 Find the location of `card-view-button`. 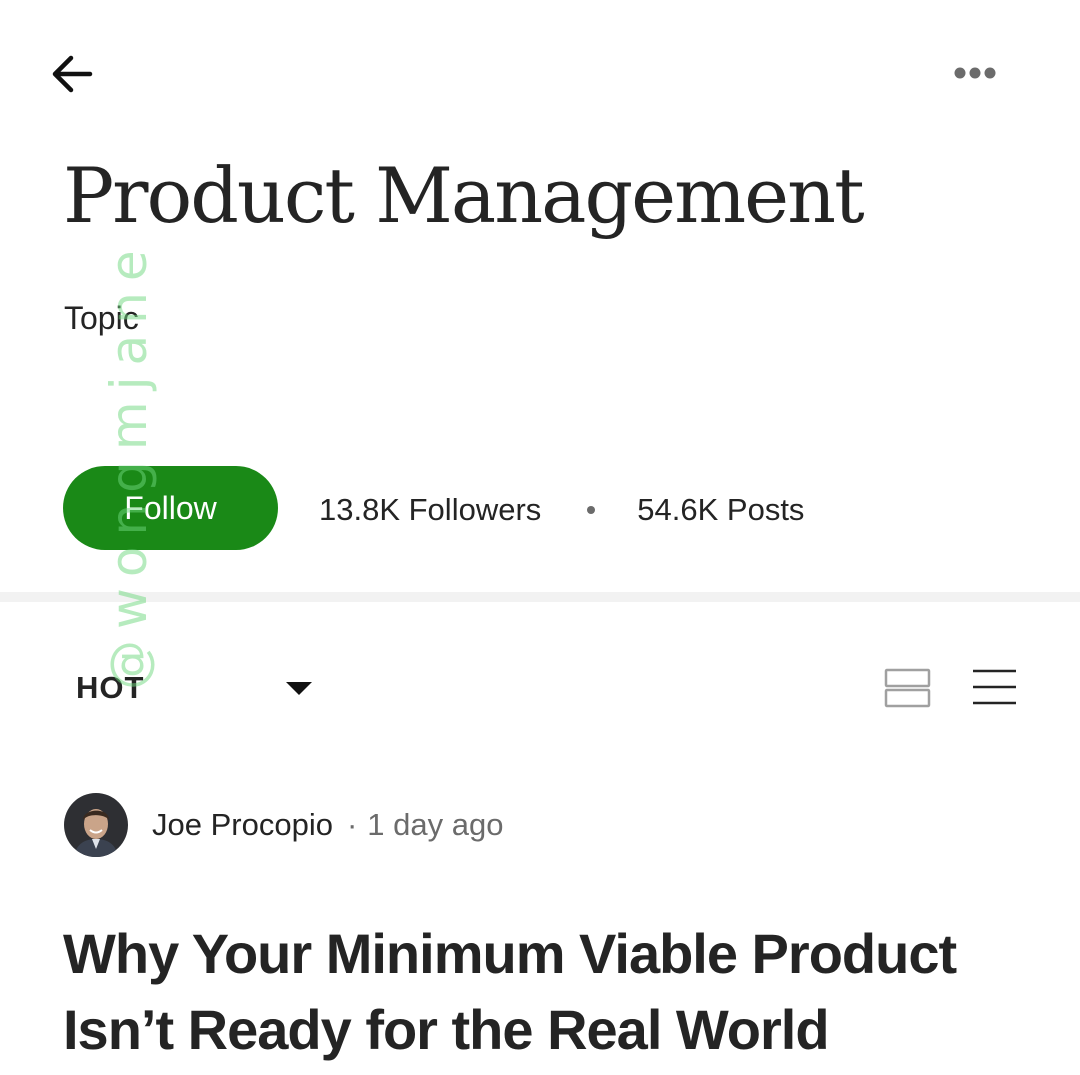

card-view-button is located at coordinates (908, 688).